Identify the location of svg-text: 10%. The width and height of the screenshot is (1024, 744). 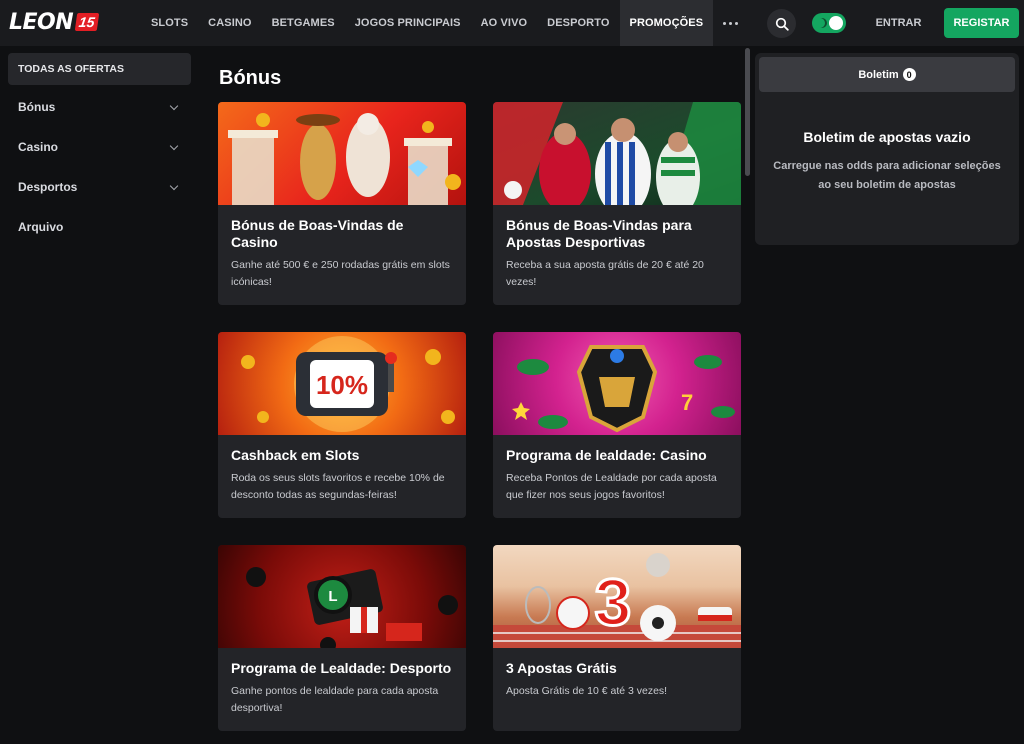
(342, 385).